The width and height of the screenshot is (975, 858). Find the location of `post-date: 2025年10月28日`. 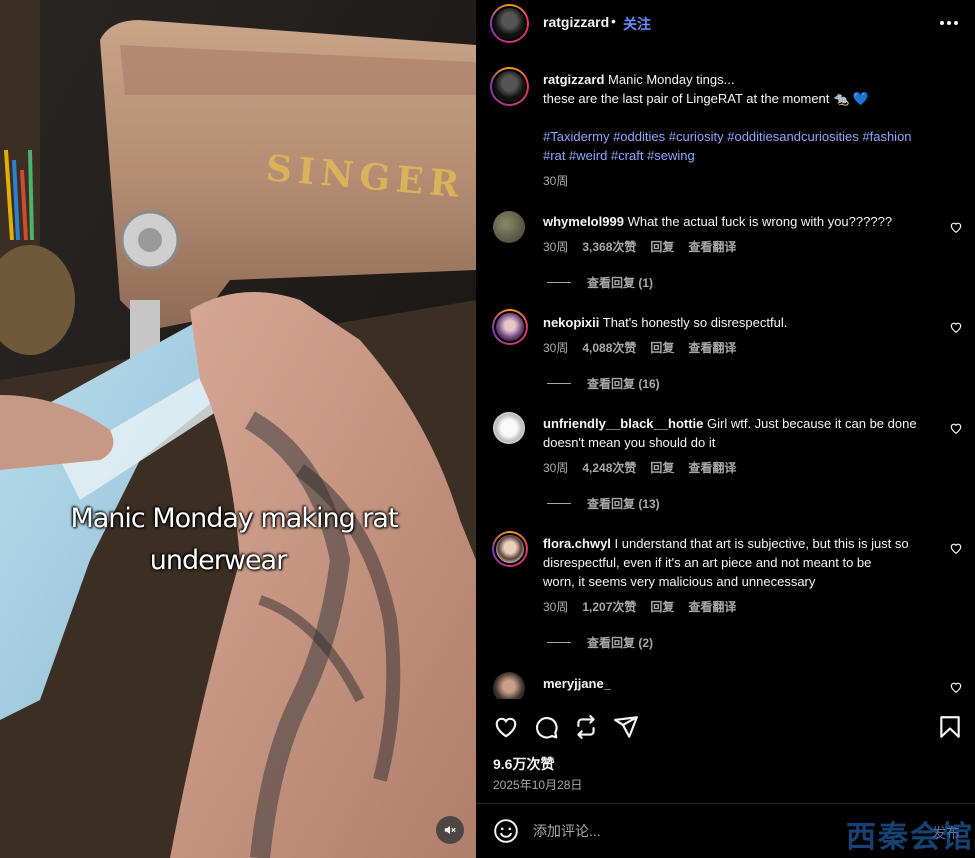

post-date: 2025年10月28日 is located at coordinates (538, 785).